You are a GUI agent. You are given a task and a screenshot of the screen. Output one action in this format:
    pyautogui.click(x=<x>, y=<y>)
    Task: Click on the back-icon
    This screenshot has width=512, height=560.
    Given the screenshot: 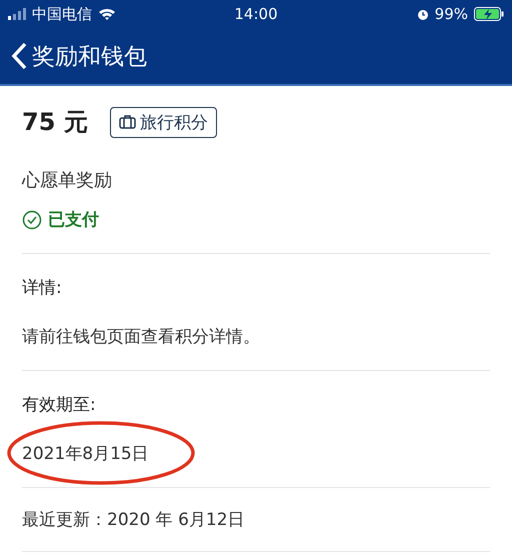 What is the action you would take?
    pyautogui.click(x=19, y=56)
    